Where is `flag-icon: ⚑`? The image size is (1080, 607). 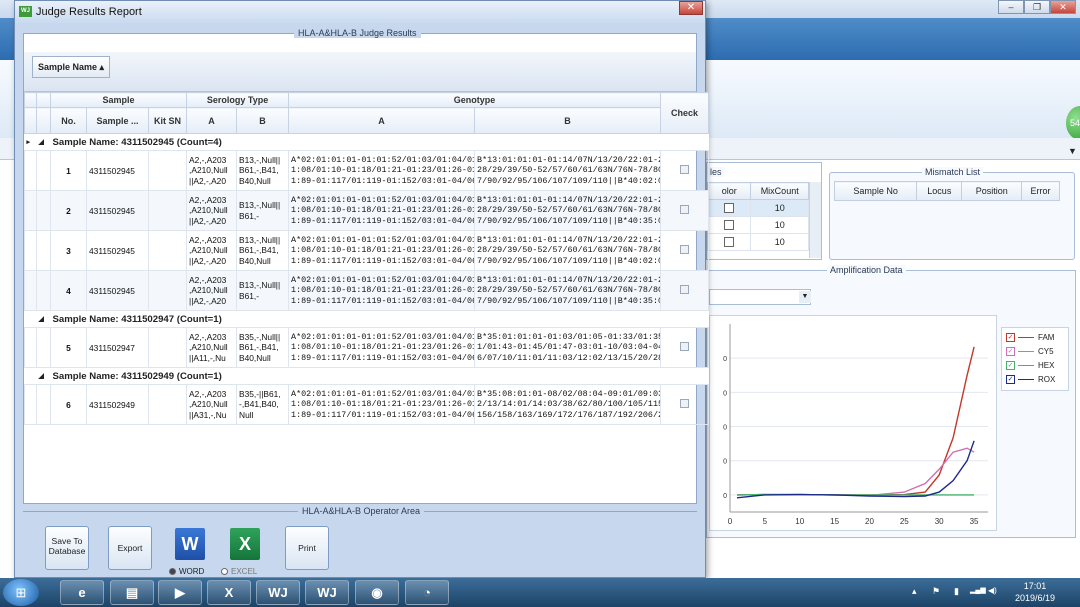
flag-icon: ⚑ is located at coordinates (936, 591).